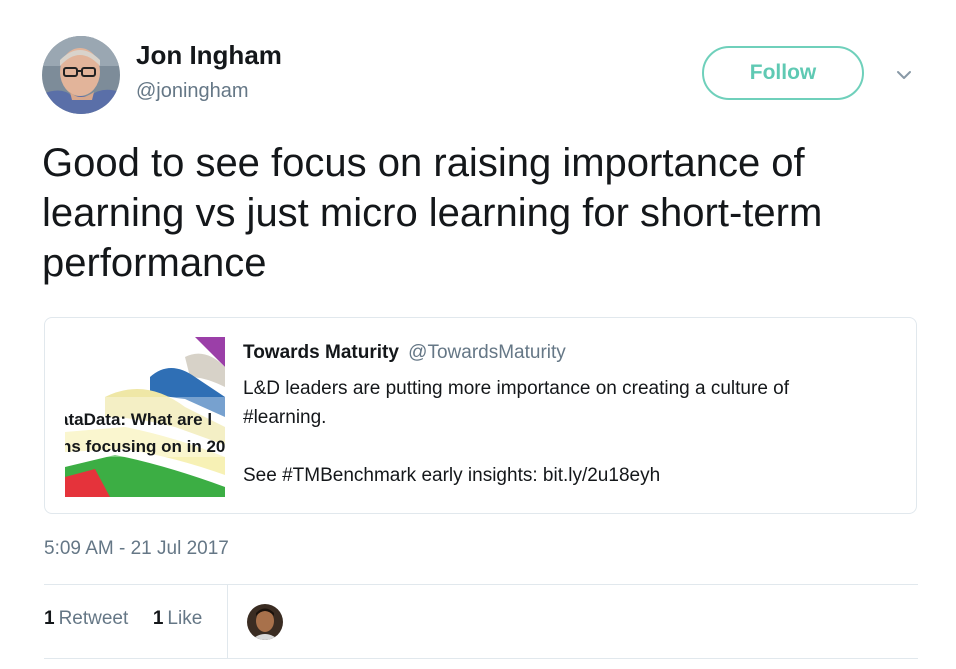  I want to click on tweet-stats: 1 Retweet 1 Like, so click(123, 619).